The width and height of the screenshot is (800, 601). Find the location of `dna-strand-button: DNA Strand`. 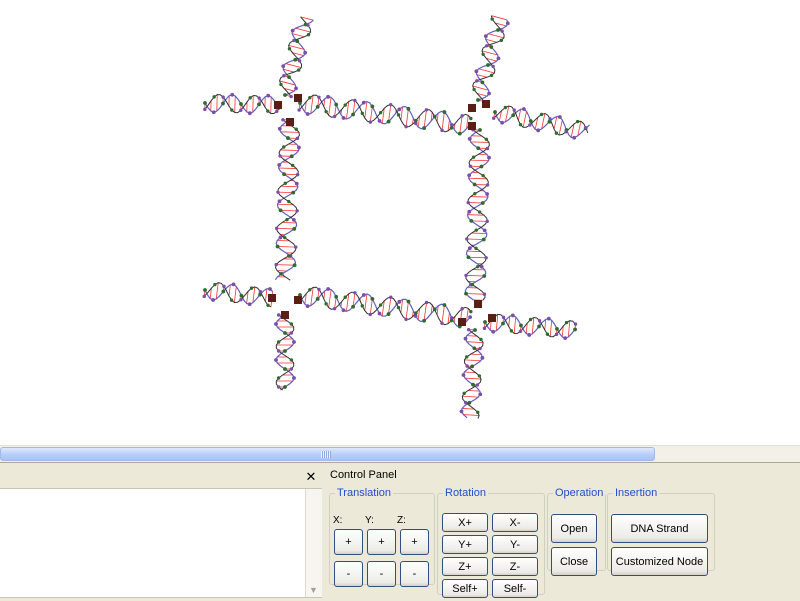

dna-strand-button: DNA Strand is located at coordinates (659, 528).